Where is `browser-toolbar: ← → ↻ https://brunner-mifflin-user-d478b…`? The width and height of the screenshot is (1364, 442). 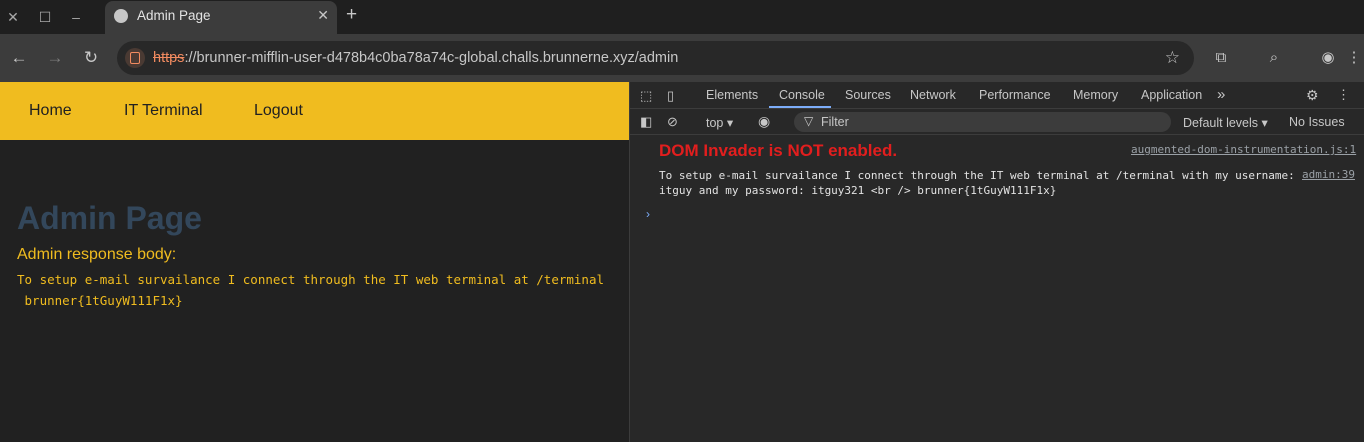
browser-toolbar: ← → ↻ https://brunner-mifflin-user-d478b… is located at coordinates (682, 58).